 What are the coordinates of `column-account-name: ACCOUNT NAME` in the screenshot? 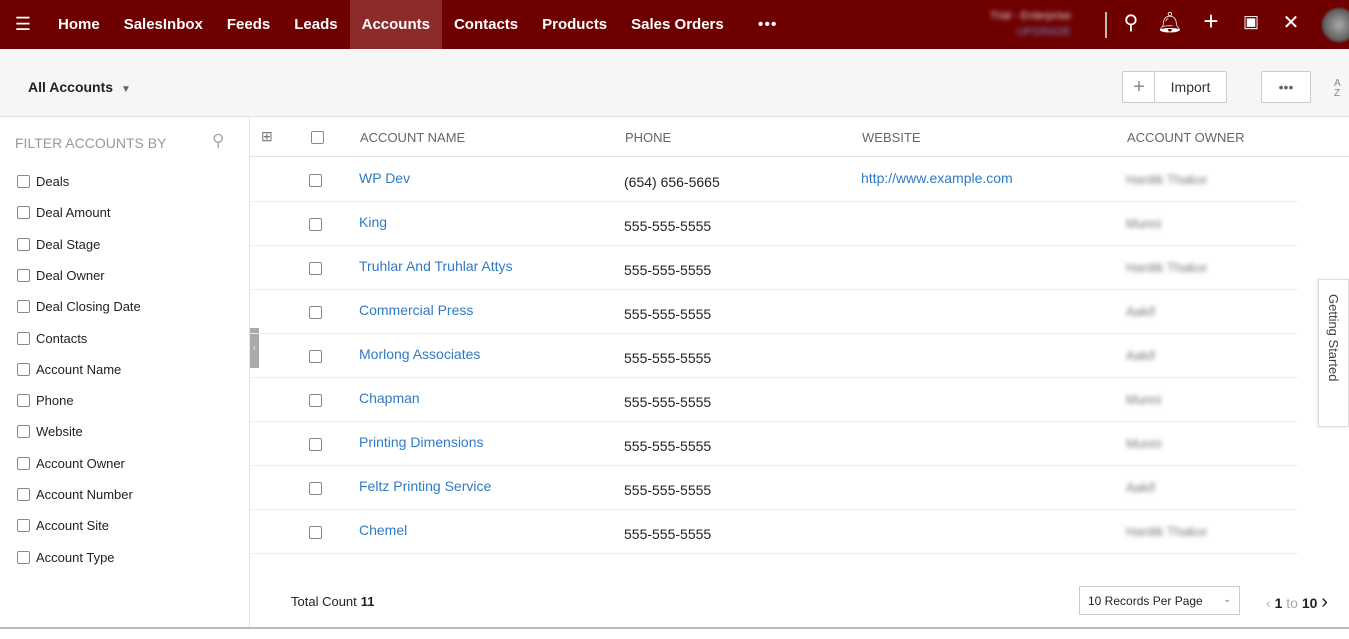 It's located at (412, 137).